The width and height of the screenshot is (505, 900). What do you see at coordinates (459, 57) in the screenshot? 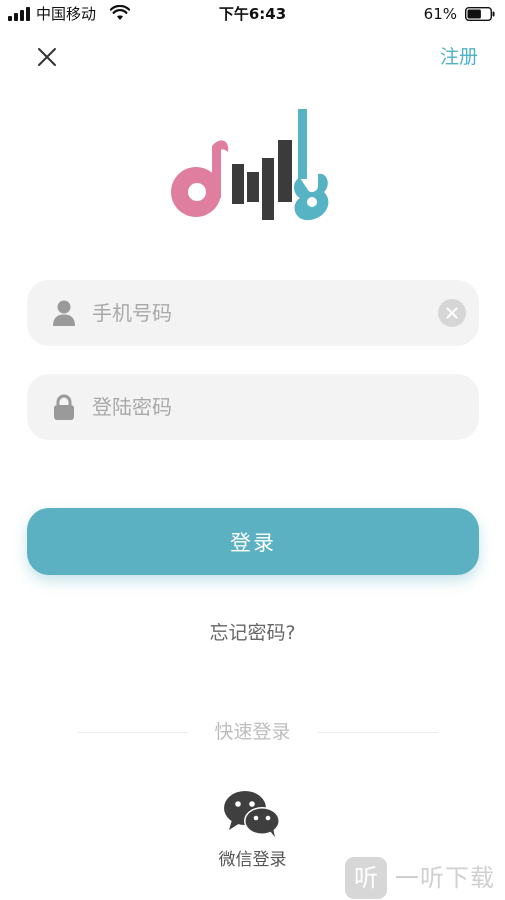
I see `register-link: 注册` at bounding box center [459, 57].